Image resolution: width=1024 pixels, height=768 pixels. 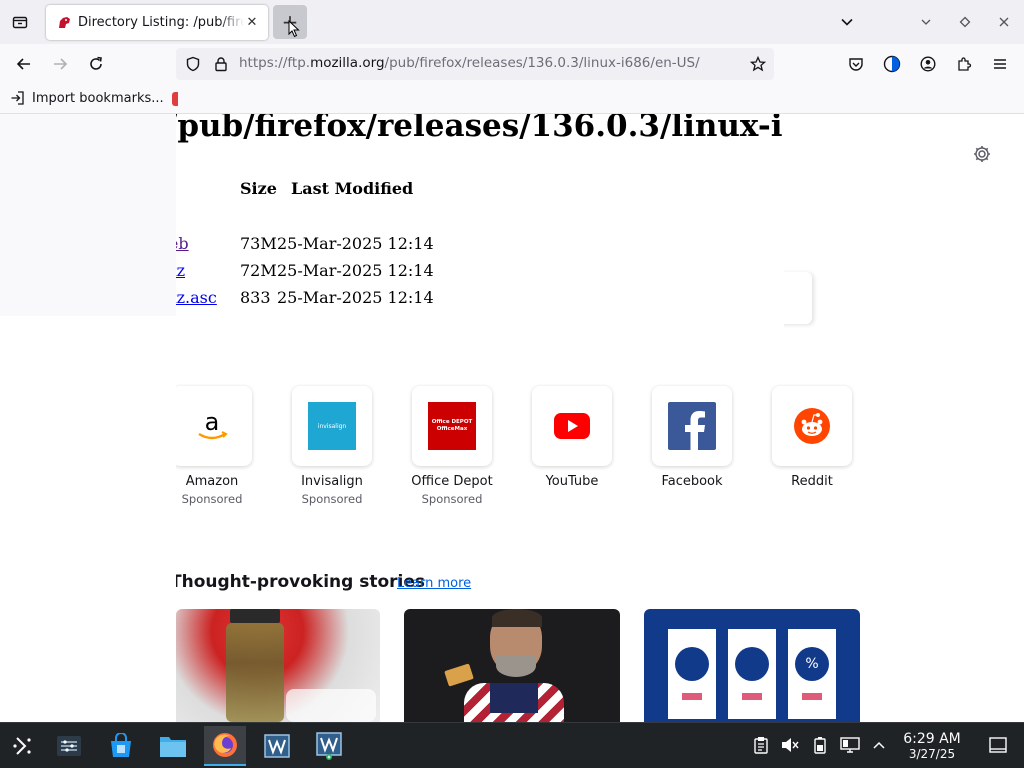 What do you see at coordinates (69, 746) in the screenshot?
I see `system-settings-icon` at bounding box center [69, 746].